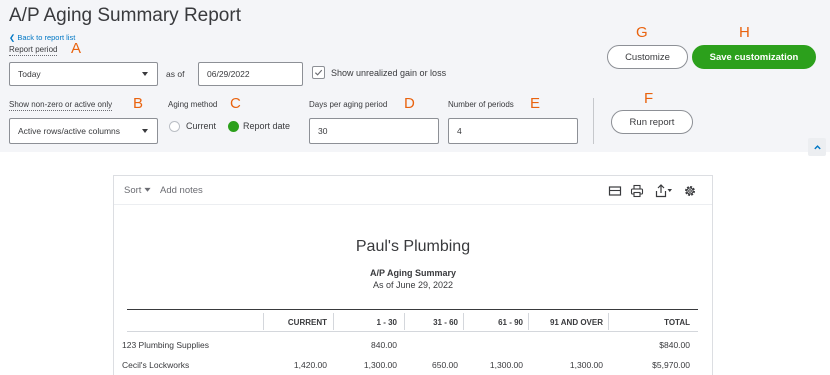  Describe the element at coordinates (649, 345) in the screenshot. I see `table-cell: $840.00` at that location.